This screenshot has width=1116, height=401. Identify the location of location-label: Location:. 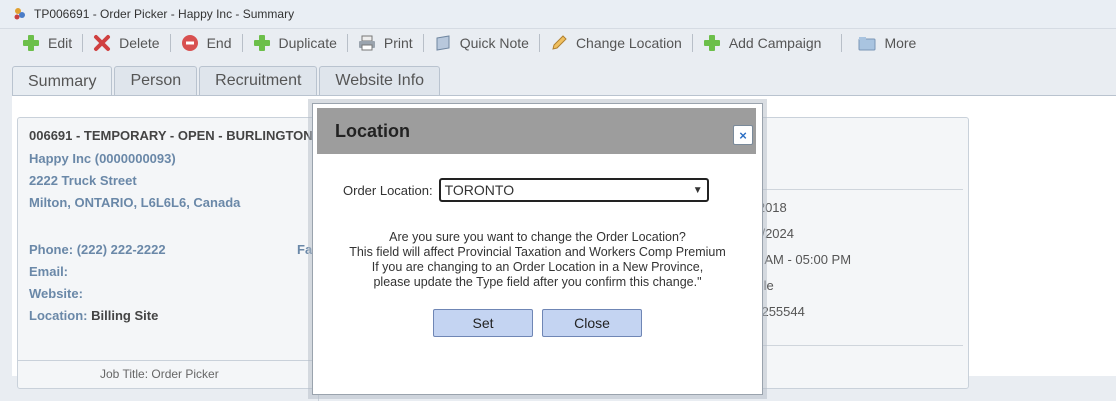
(58, 315).